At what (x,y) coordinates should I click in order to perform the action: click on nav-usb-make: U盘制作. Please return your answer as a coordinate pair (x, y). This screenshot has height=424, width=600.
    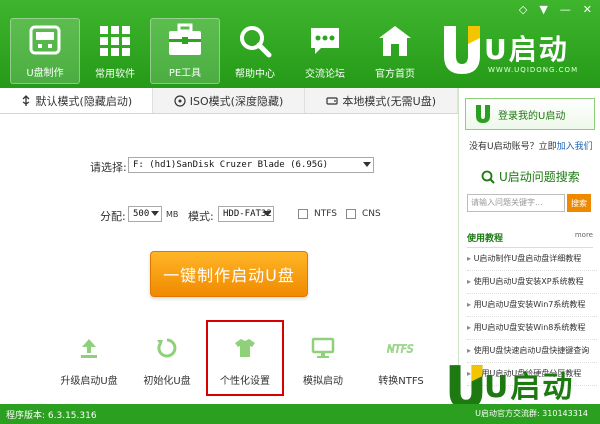
    Looking at the image, I should click on (45, 51).